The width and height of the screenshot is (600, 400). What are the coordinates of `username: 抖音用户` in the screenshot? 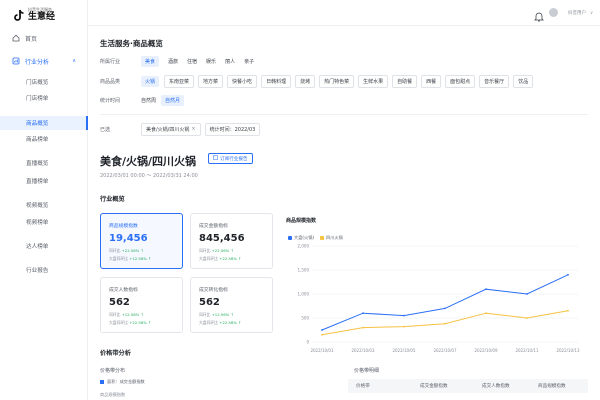 It's located at (577, 13).